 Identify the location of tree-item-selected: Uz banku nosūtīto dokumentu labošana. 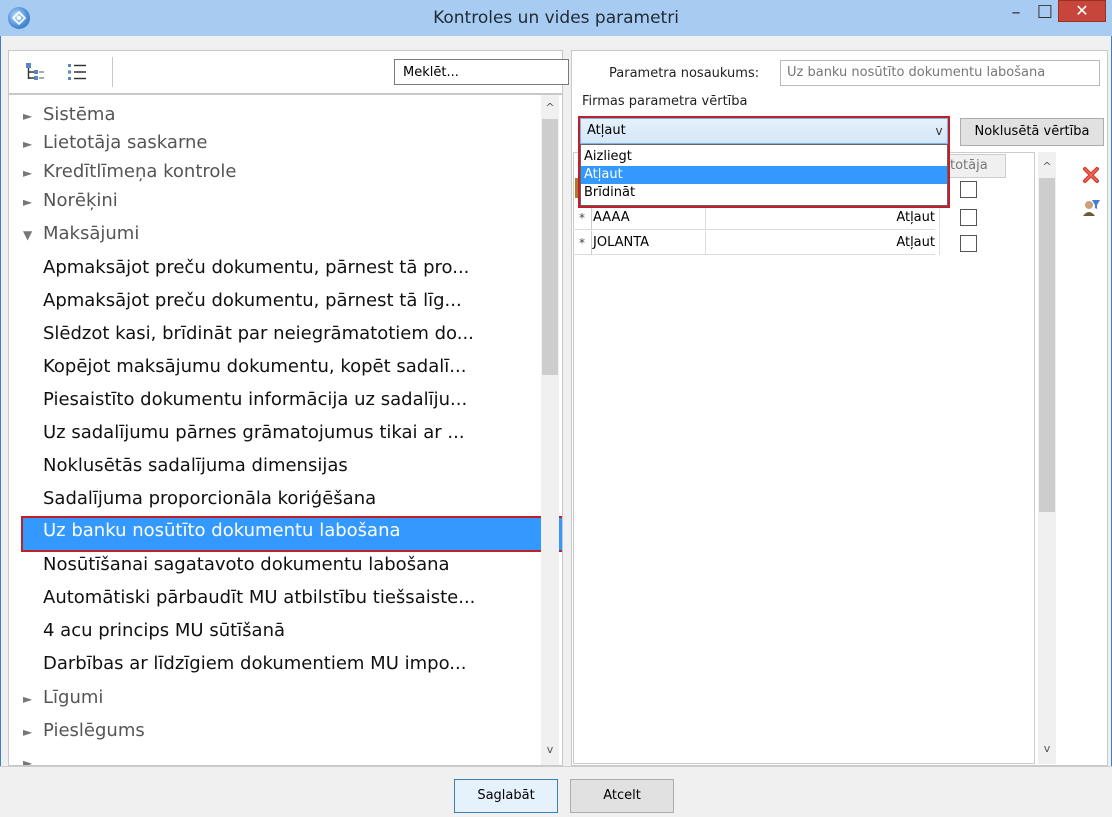
(291, 534).